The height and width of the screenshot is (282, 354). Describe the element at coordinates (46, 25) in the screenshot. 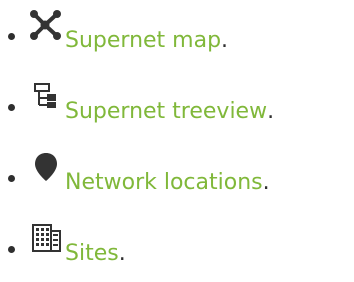

I see `supernet-map-icon` at that location.